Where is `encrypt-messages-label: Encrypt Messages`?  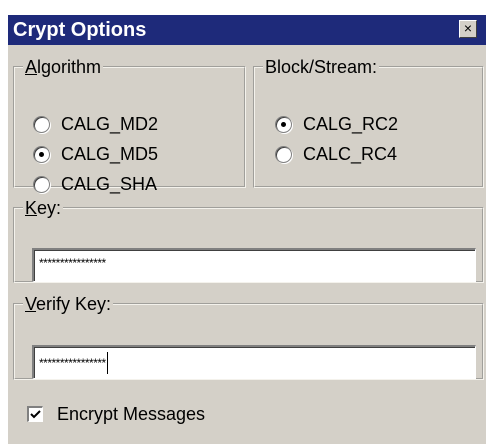 encrypt-messages-label: Encrypt Messages is located at coordinates (131, 413).